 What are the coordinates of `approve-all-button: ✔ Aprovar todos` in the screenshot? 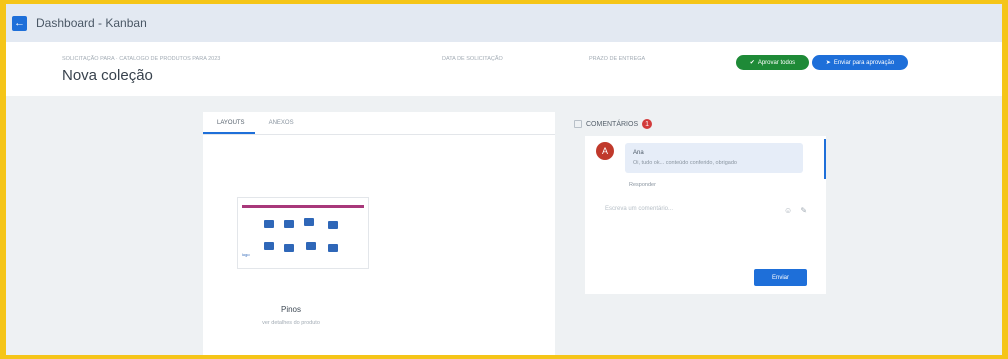 It's located at (772, 62).